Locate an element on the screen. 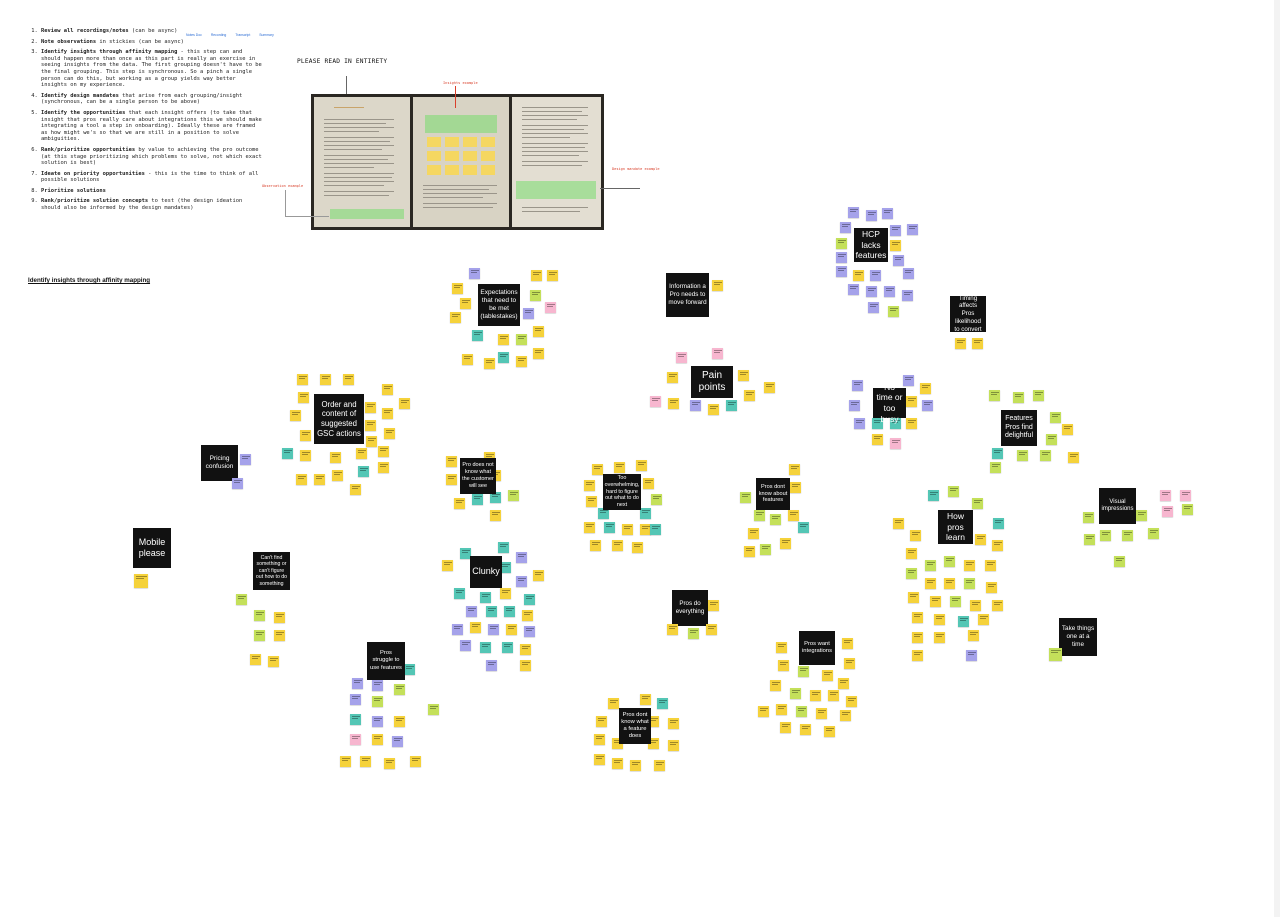 The image size is (1280, 917). transcript-link: Transcript is located at coordinates (242, 35).